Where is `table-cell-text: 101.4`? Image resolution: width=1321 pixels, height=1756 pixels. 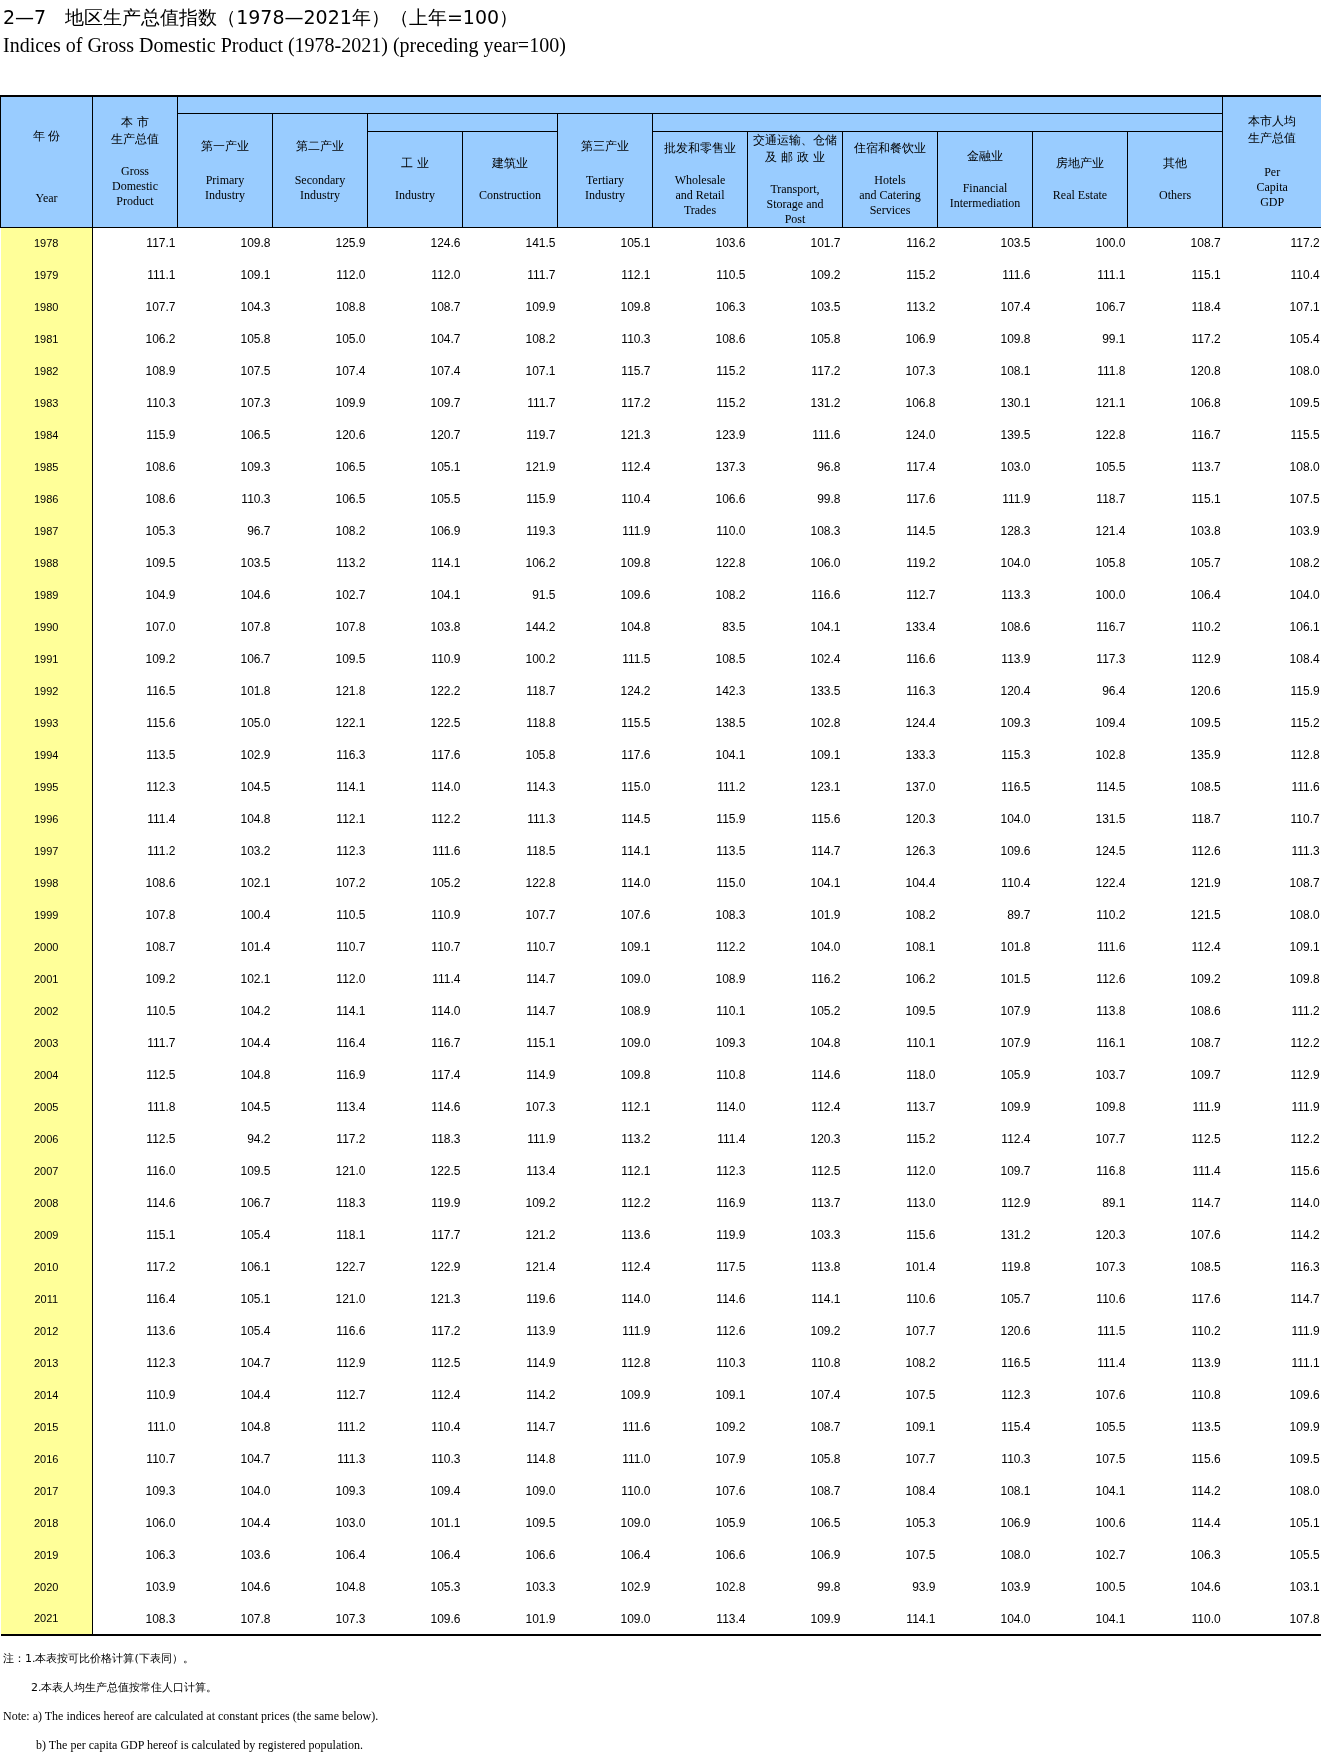
table-cell-text: 101.4 is located at coordinates (255, 947).